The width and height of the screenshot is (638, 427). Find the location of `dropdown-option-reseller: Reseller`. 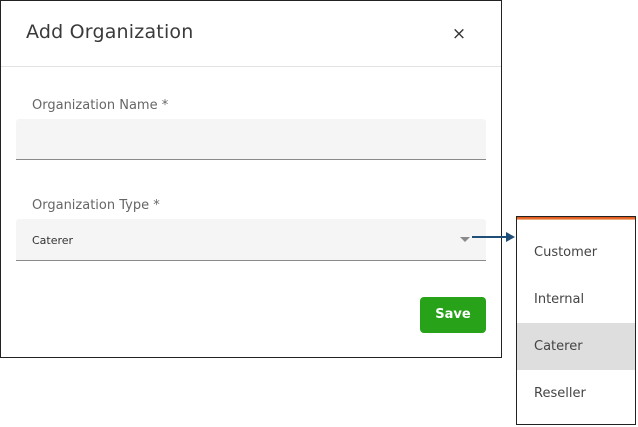

dropdown-option-reseller: Reseller is located at coordinates (576, 393).